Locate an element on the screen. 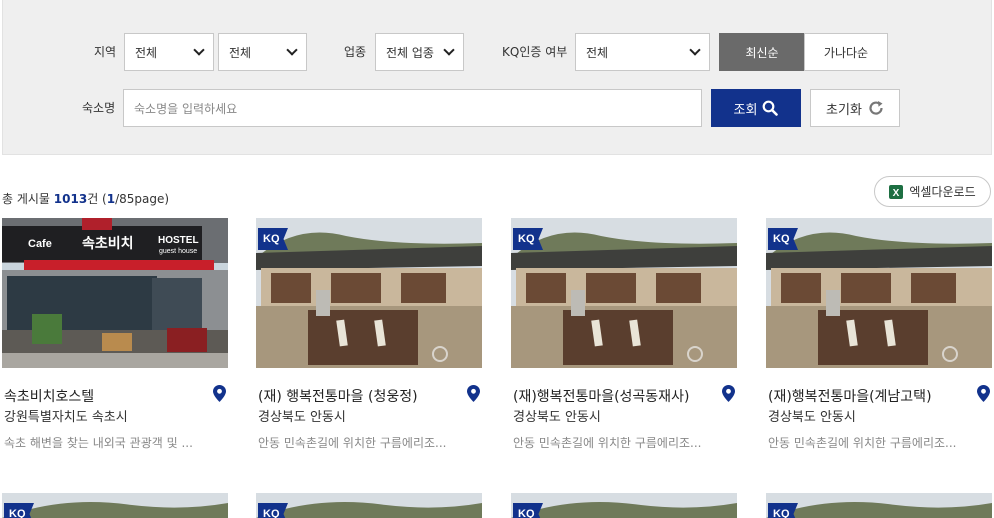  sign-hostel-text: HOSTEL is located at coordinates (178, 240).